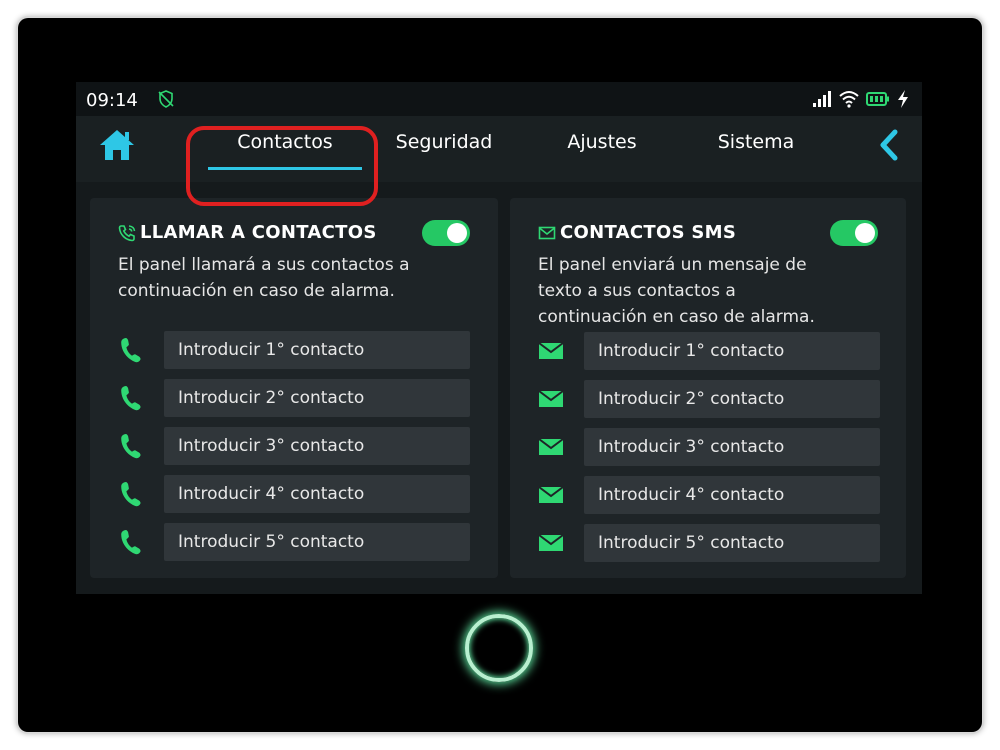 The width and height of the screenshot is (1000, 750). Describe the element at coordinates (166, 99) in the screenshot. I see `shield-off-icon` at that location.